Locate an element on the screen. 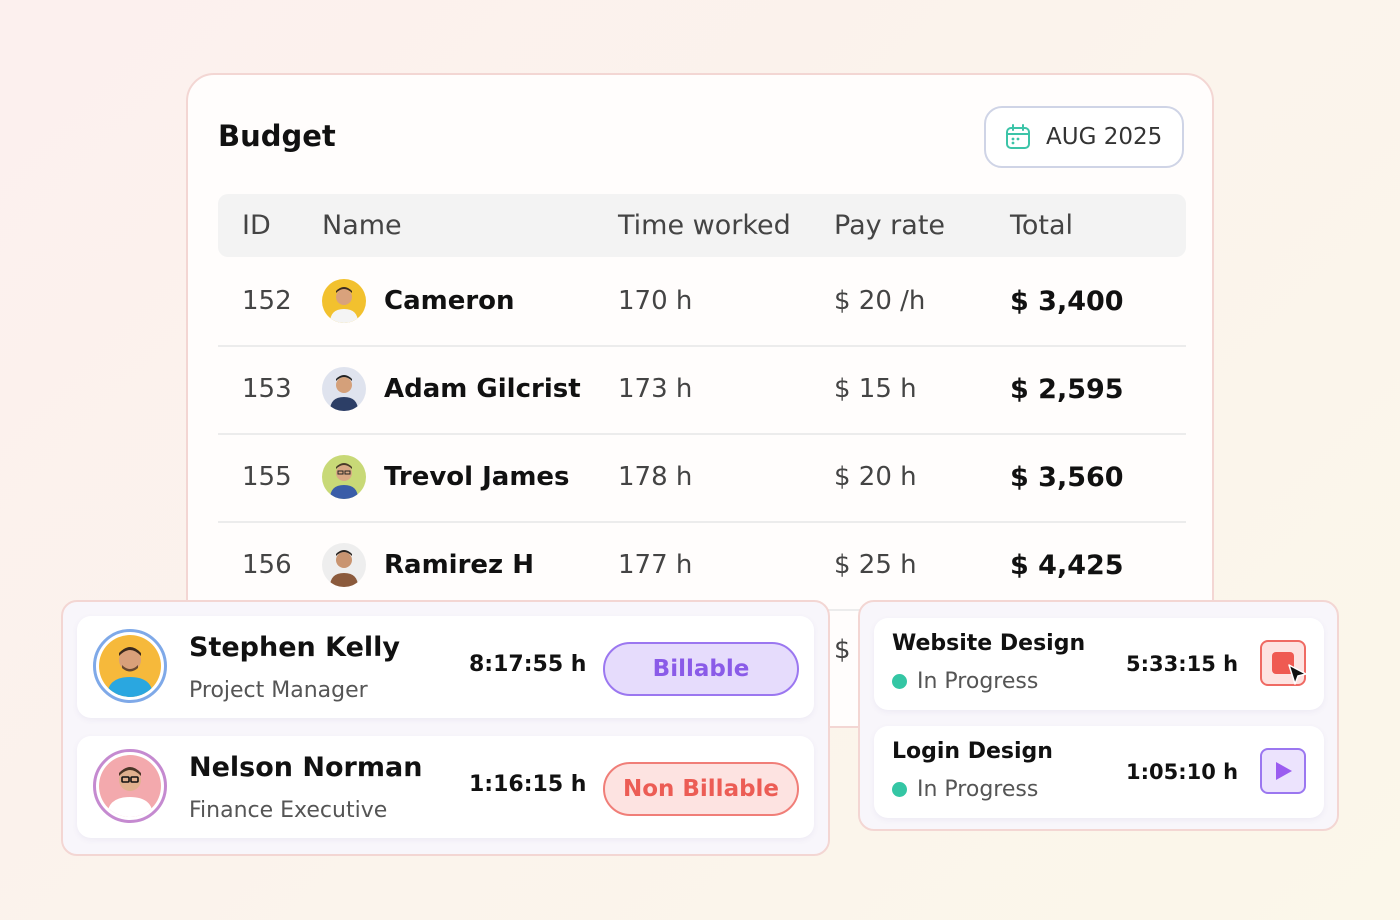  play-icon is located at coordinates (1283, 771).